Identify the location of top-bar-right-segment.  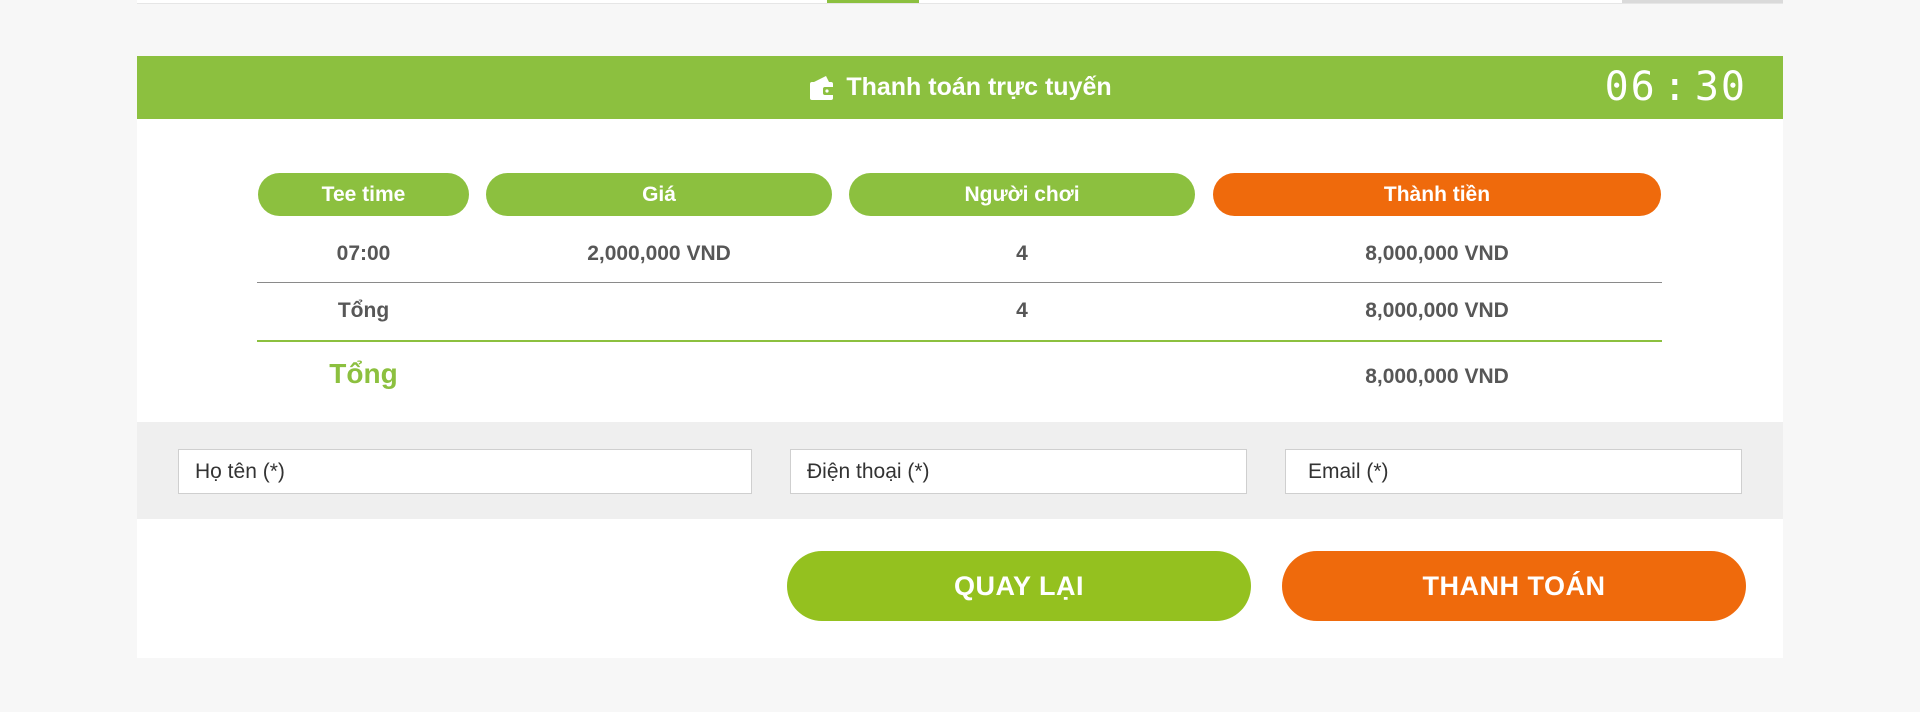
(1702, 1).